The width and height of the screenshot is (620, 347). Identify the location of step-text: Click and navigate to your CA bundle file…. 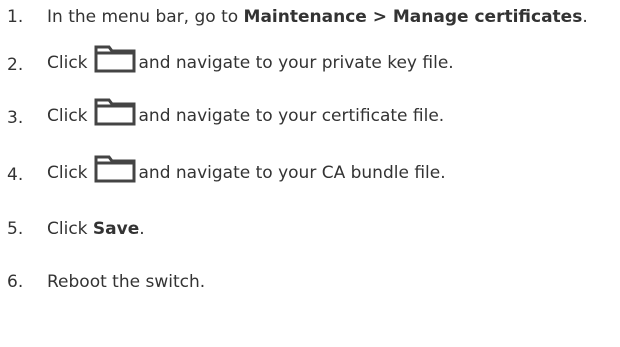
(246, 170).